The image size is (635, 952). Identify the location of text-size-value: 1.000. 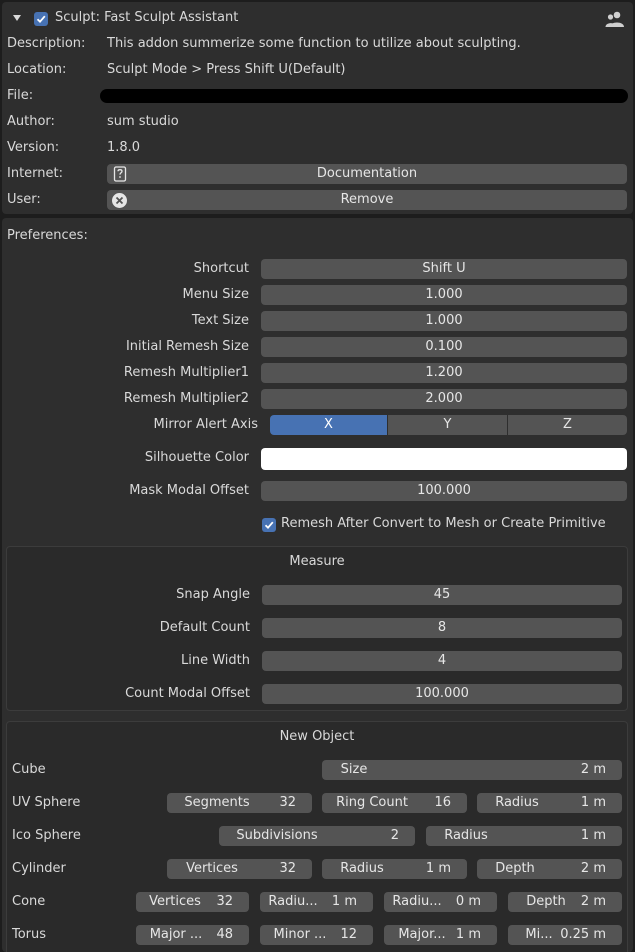
(444, 320).